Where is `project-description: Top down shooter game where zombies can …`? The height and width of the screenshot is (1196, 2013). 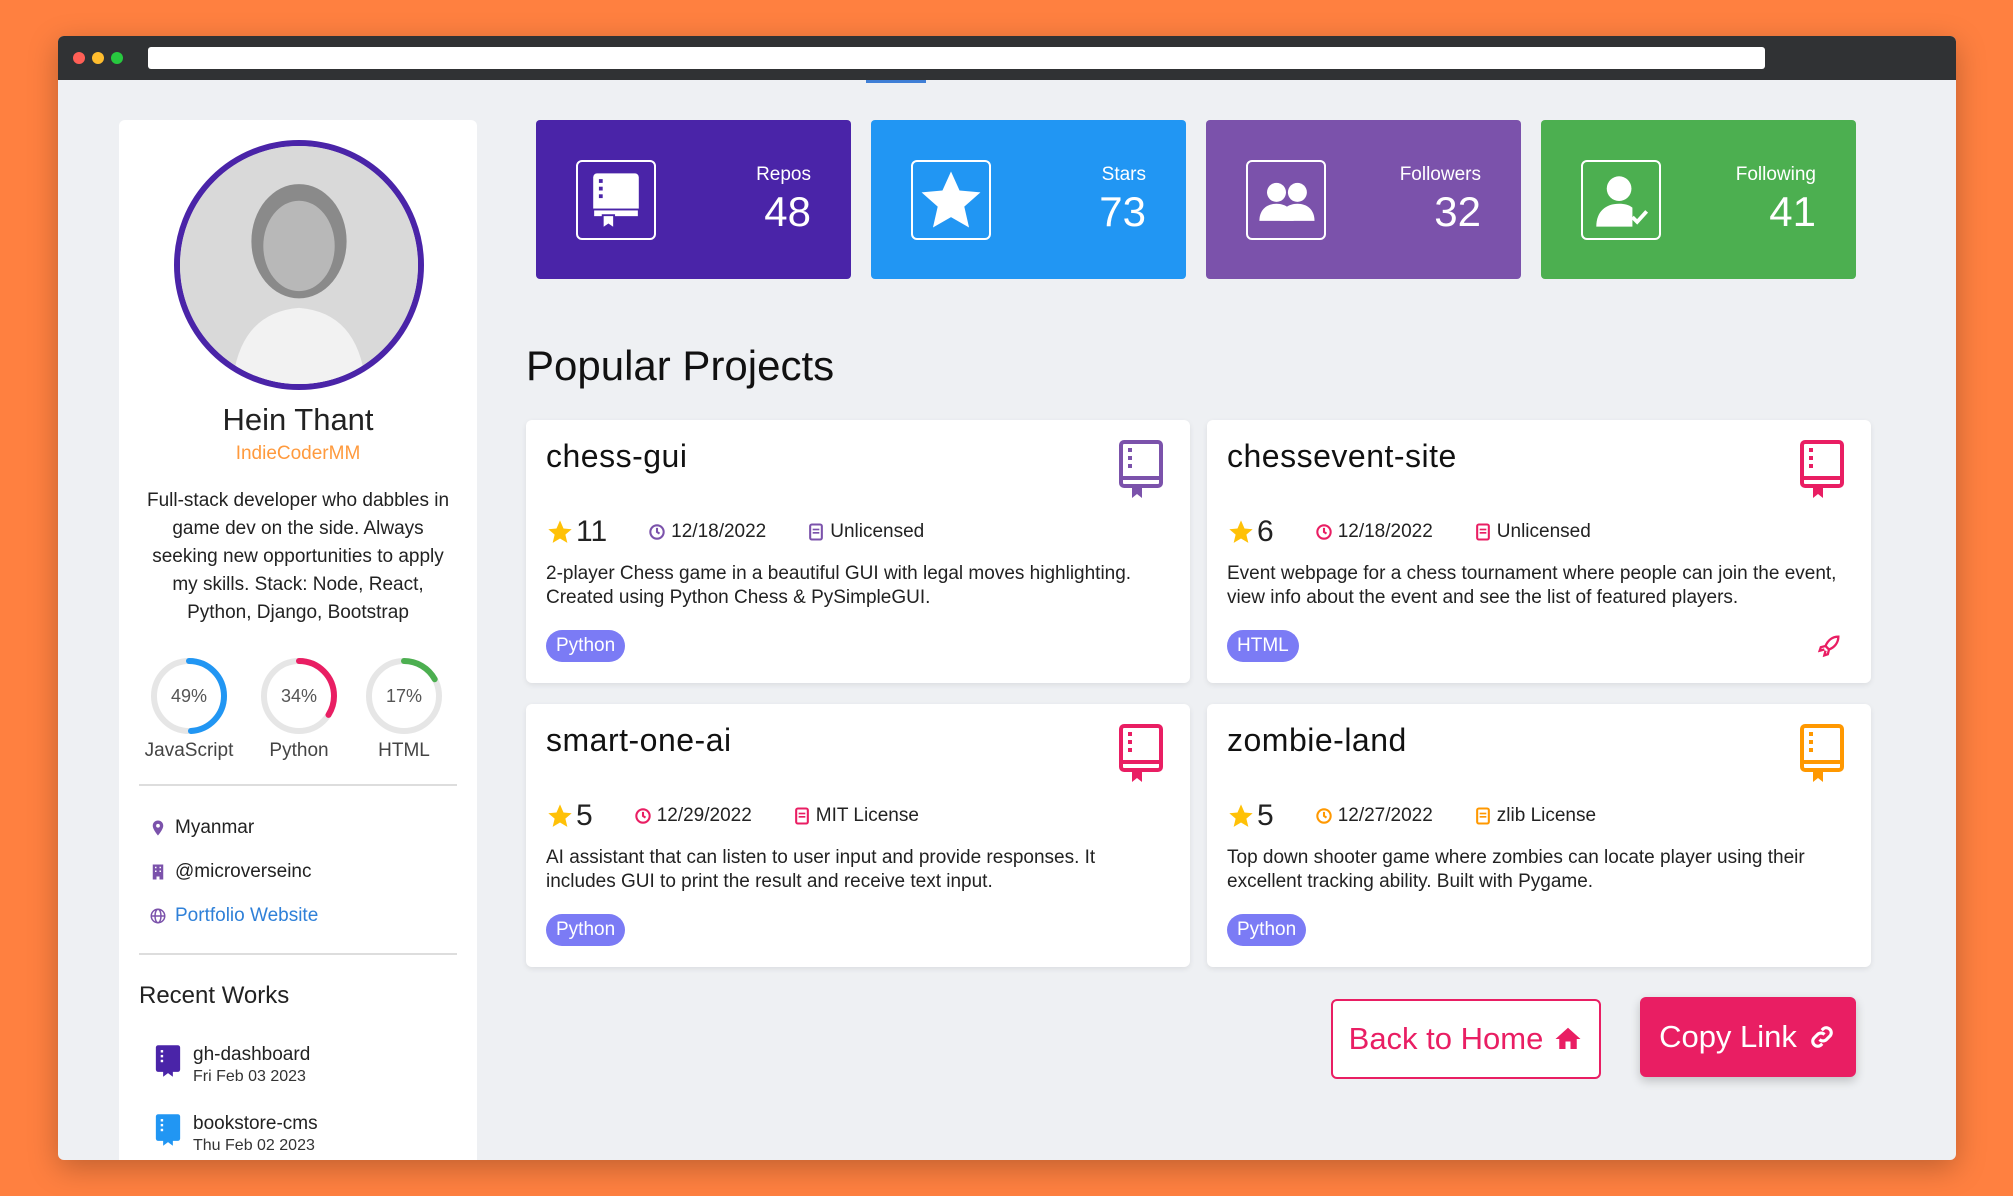 project-description: Top down shooter game where zombies can … is located at coordinates (1516, 869).